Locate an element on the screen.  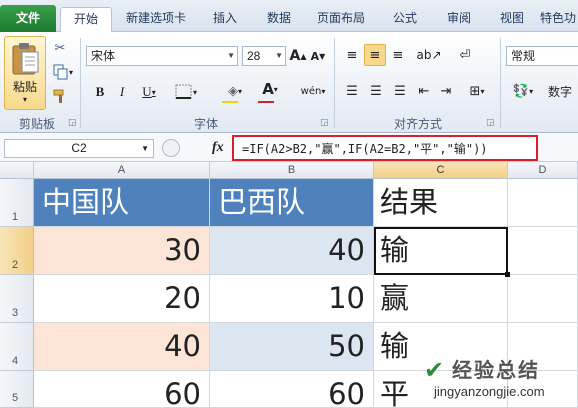
row-header-5: 5 is located at coordinates (17, 389).